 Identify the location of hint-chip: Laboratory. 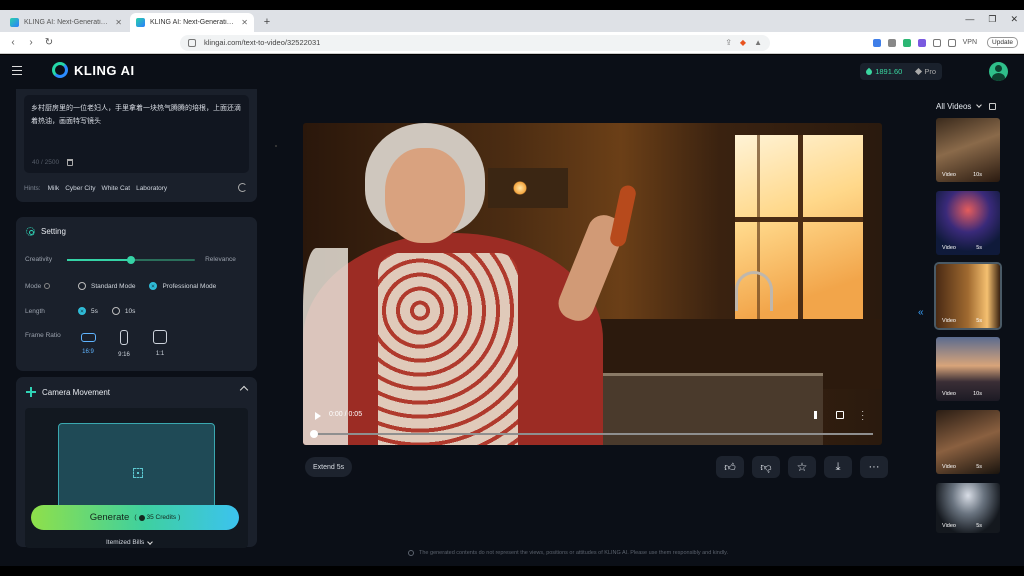
(151, 188).